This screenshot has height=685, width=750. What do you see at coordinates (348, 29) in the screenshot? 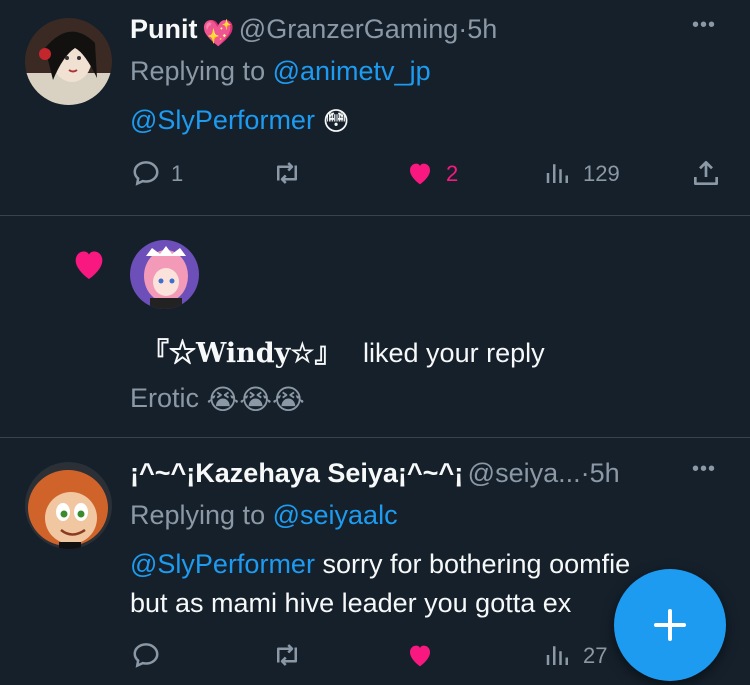
I see `user-handle: @GranzerGaming` at bounding box center [348, 29].